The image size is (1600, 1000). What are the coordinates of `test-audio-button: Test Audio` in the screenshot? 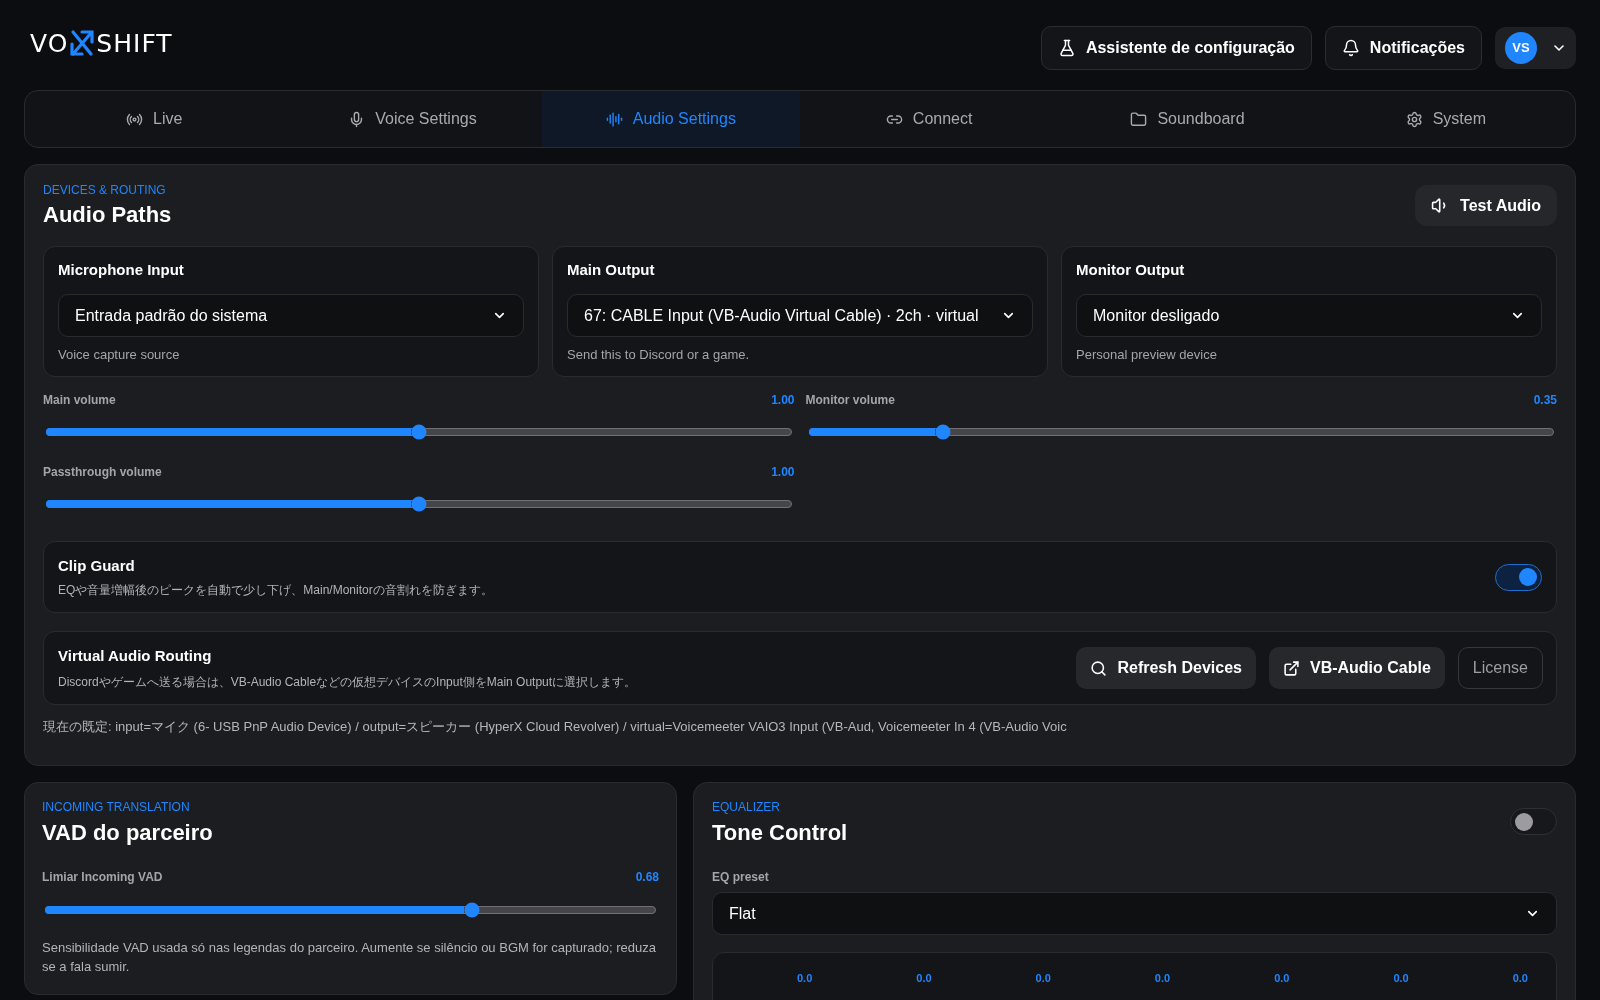 It's located at (1486, 205).